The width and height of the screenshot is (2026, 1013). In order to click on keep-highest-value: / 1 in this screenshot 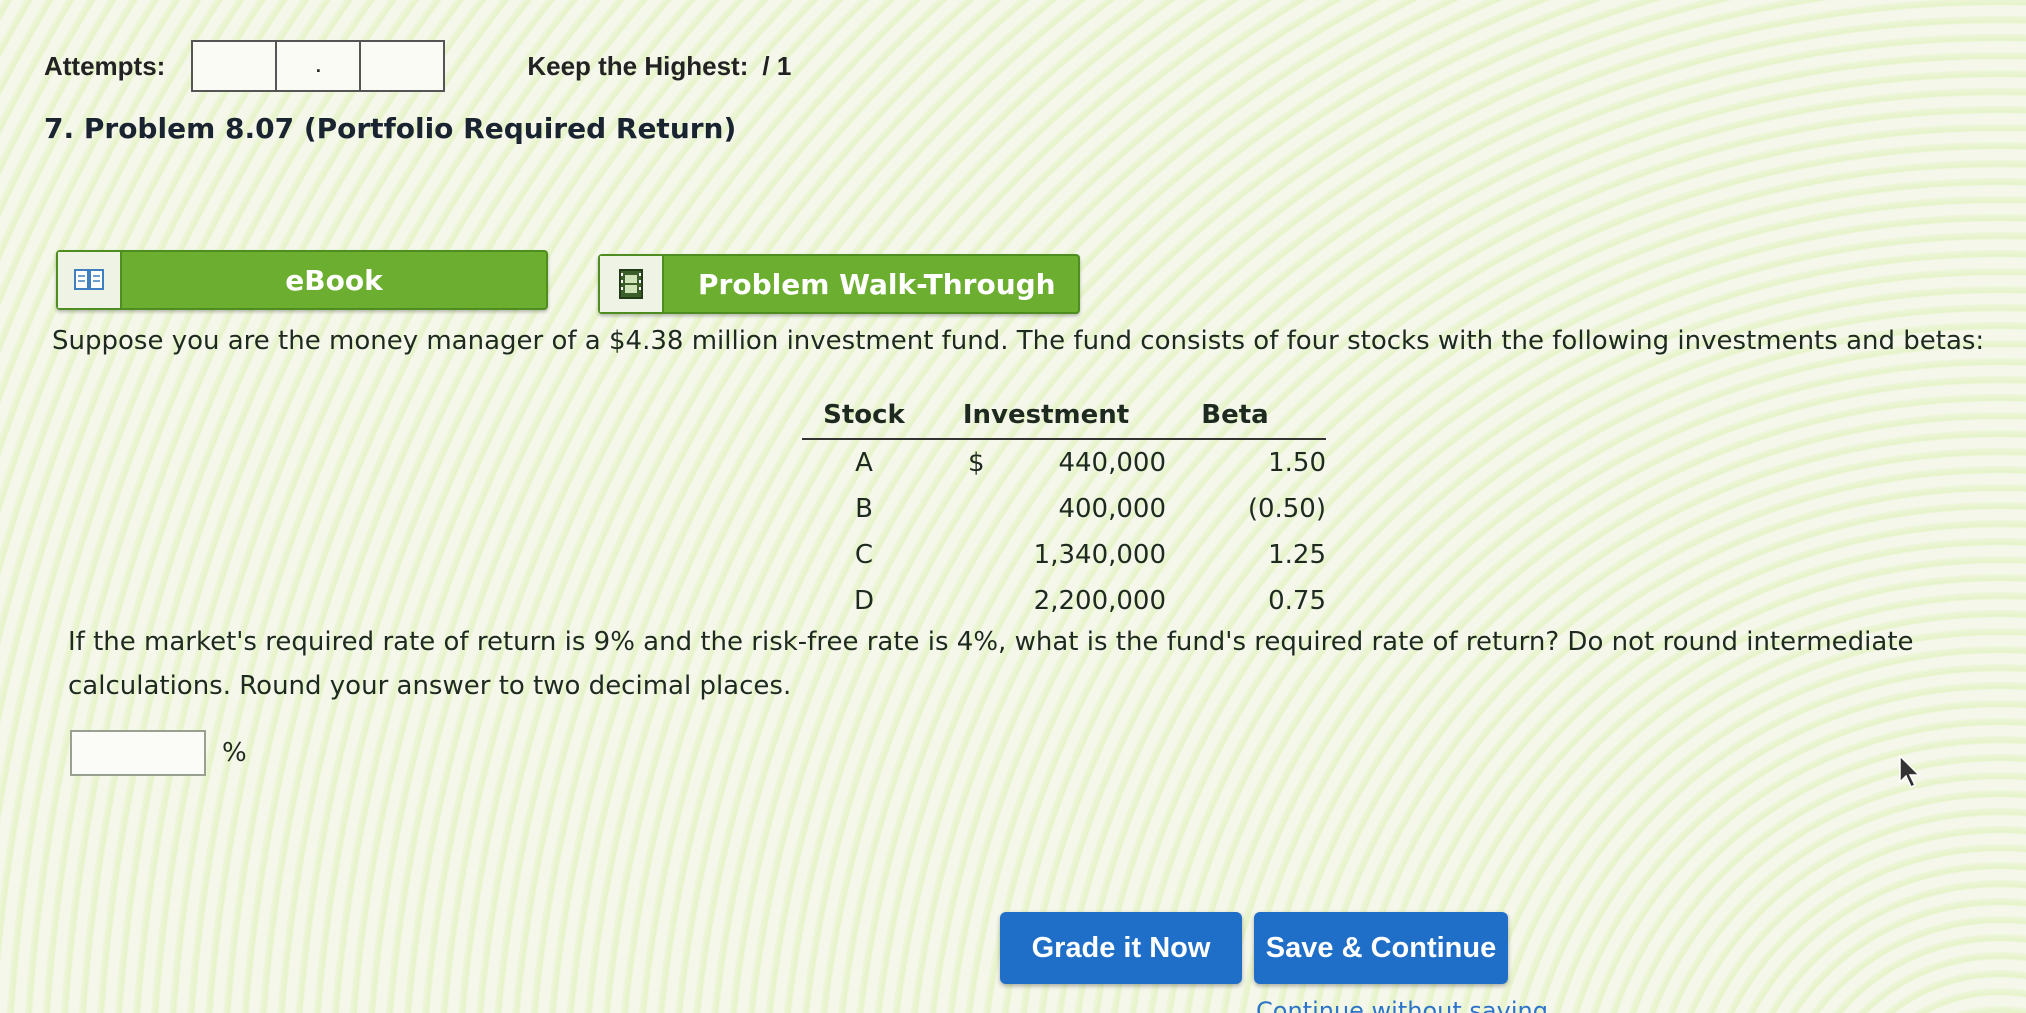, I will do `click(777, 65)`.